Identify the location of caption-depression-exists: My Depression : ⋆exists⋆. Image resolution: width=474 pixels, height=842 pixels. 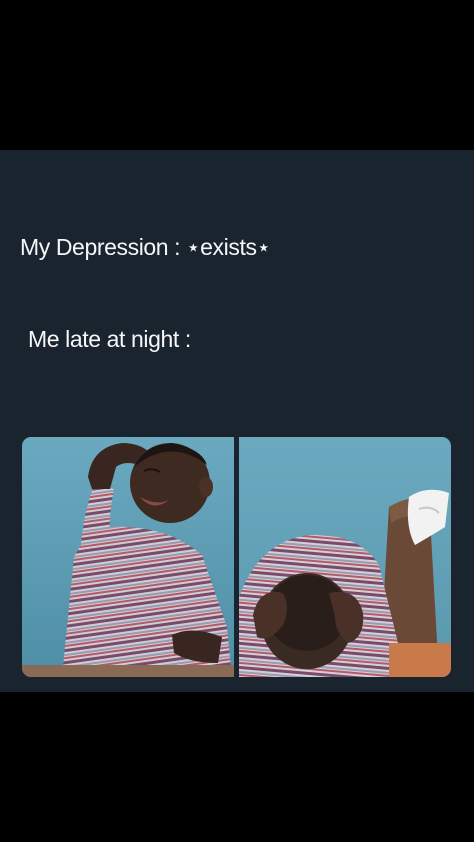
(145, 247).